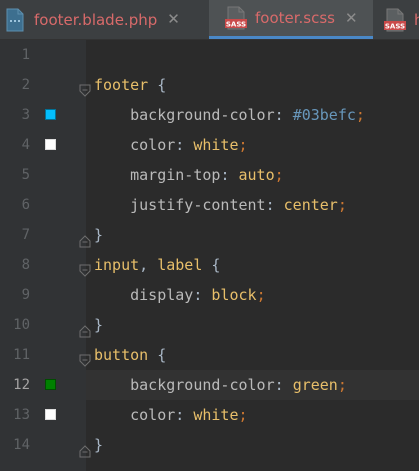 The height and width of the screenshot is (471, 419). What do you see at coordinates (216, 415) in the screenshot?
I see `css-value: white` at bounding box center [216, 415].